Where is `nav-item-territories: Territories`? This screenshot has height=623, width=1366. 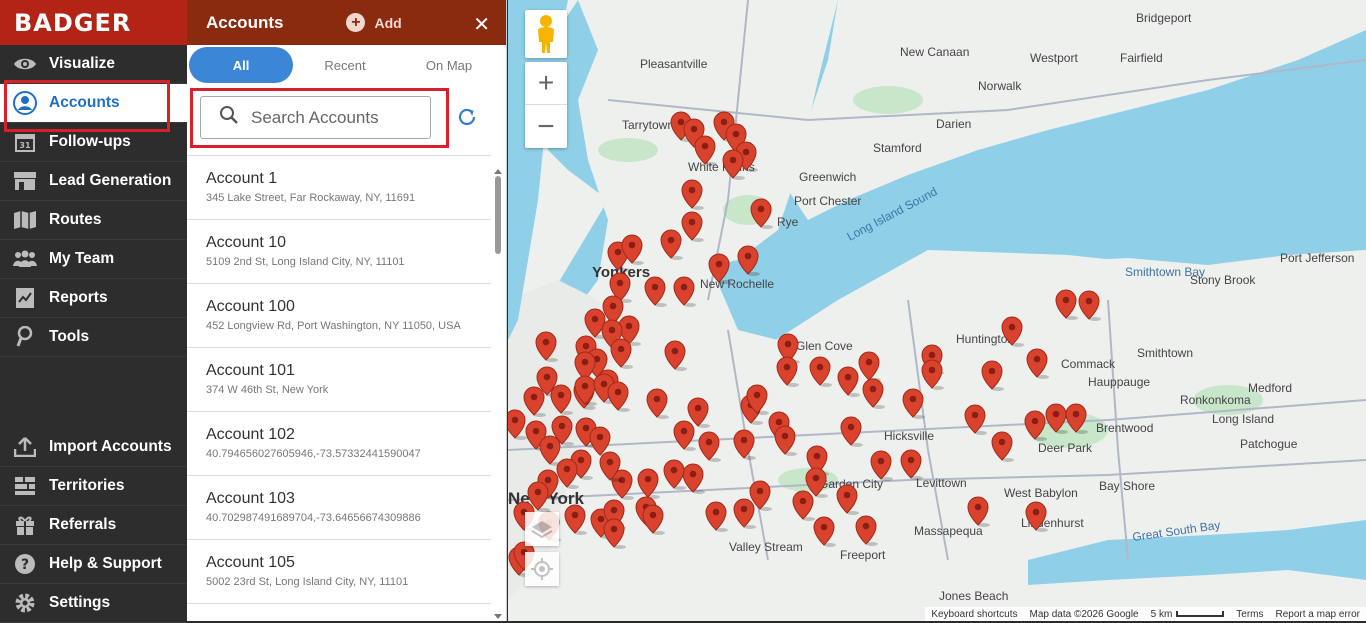
nav-item-territories: Territories is located at coordinates (93, 486).